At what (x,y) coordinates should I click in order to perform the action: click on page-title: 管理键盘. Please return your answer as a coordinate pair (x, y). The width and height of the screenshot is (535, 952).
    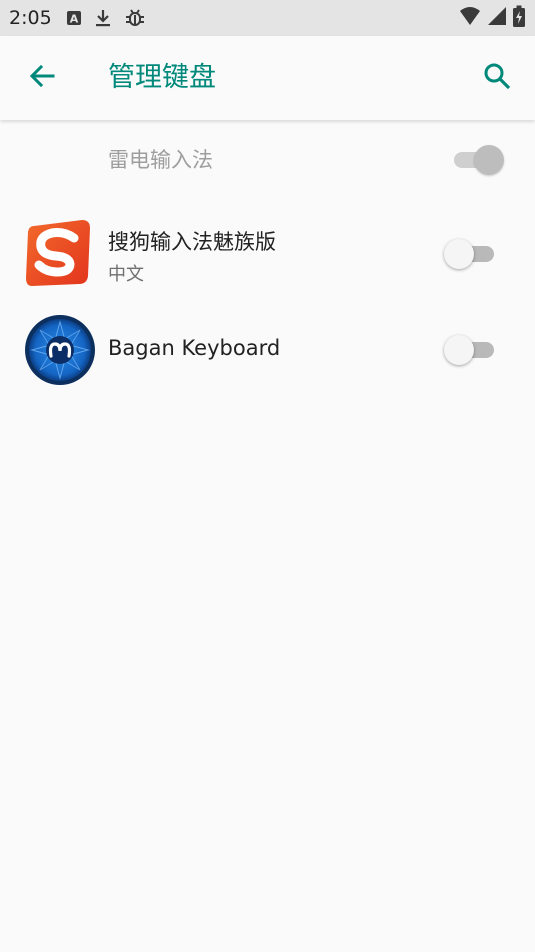
    Looking at the image, I should click on (162, 77).